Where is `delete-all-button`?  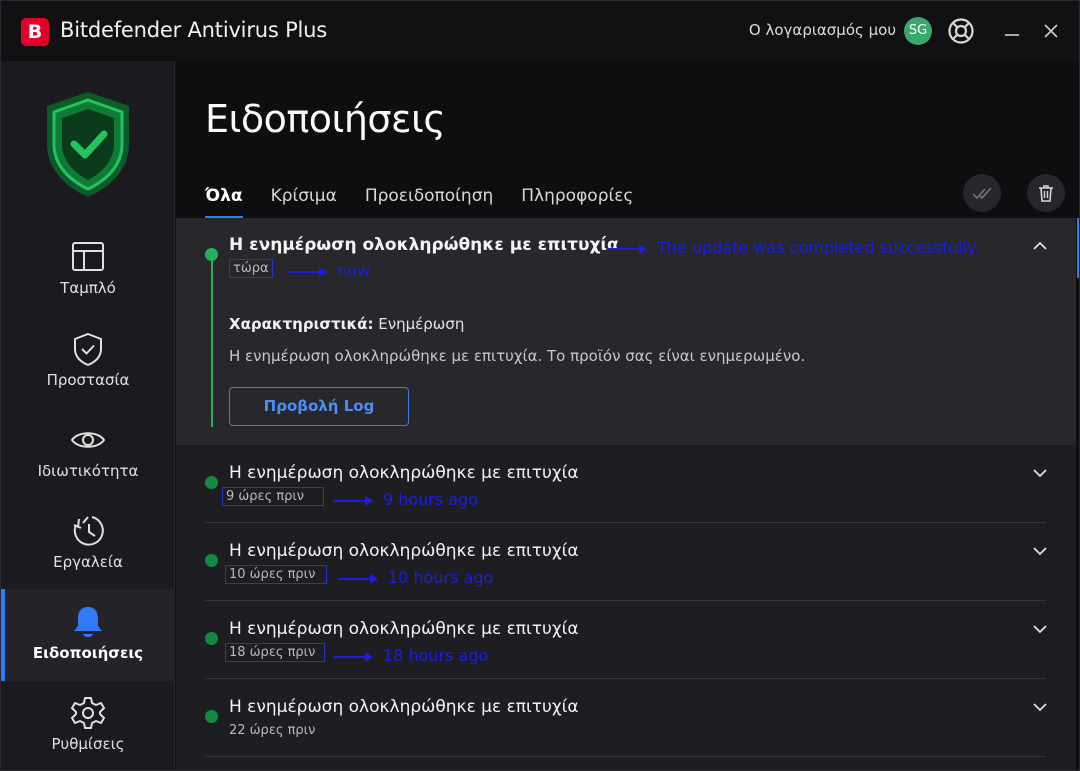
delete-all-button is located at coordinates (1046, 193).